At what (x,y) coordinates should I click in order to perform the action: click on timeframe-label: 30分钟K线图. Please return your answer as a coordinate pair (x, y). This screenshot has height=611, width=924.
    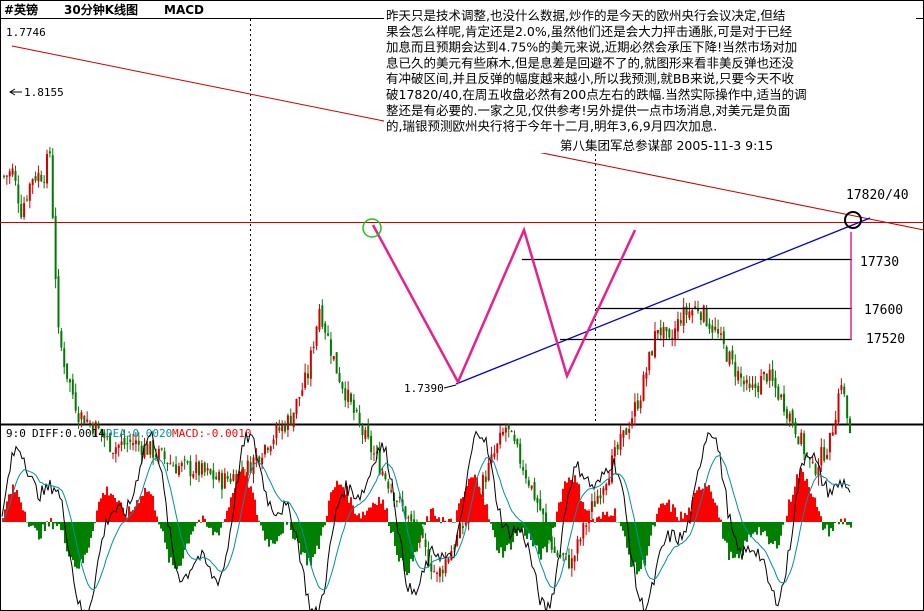
    Looking at the image, I should click on (101, 9).